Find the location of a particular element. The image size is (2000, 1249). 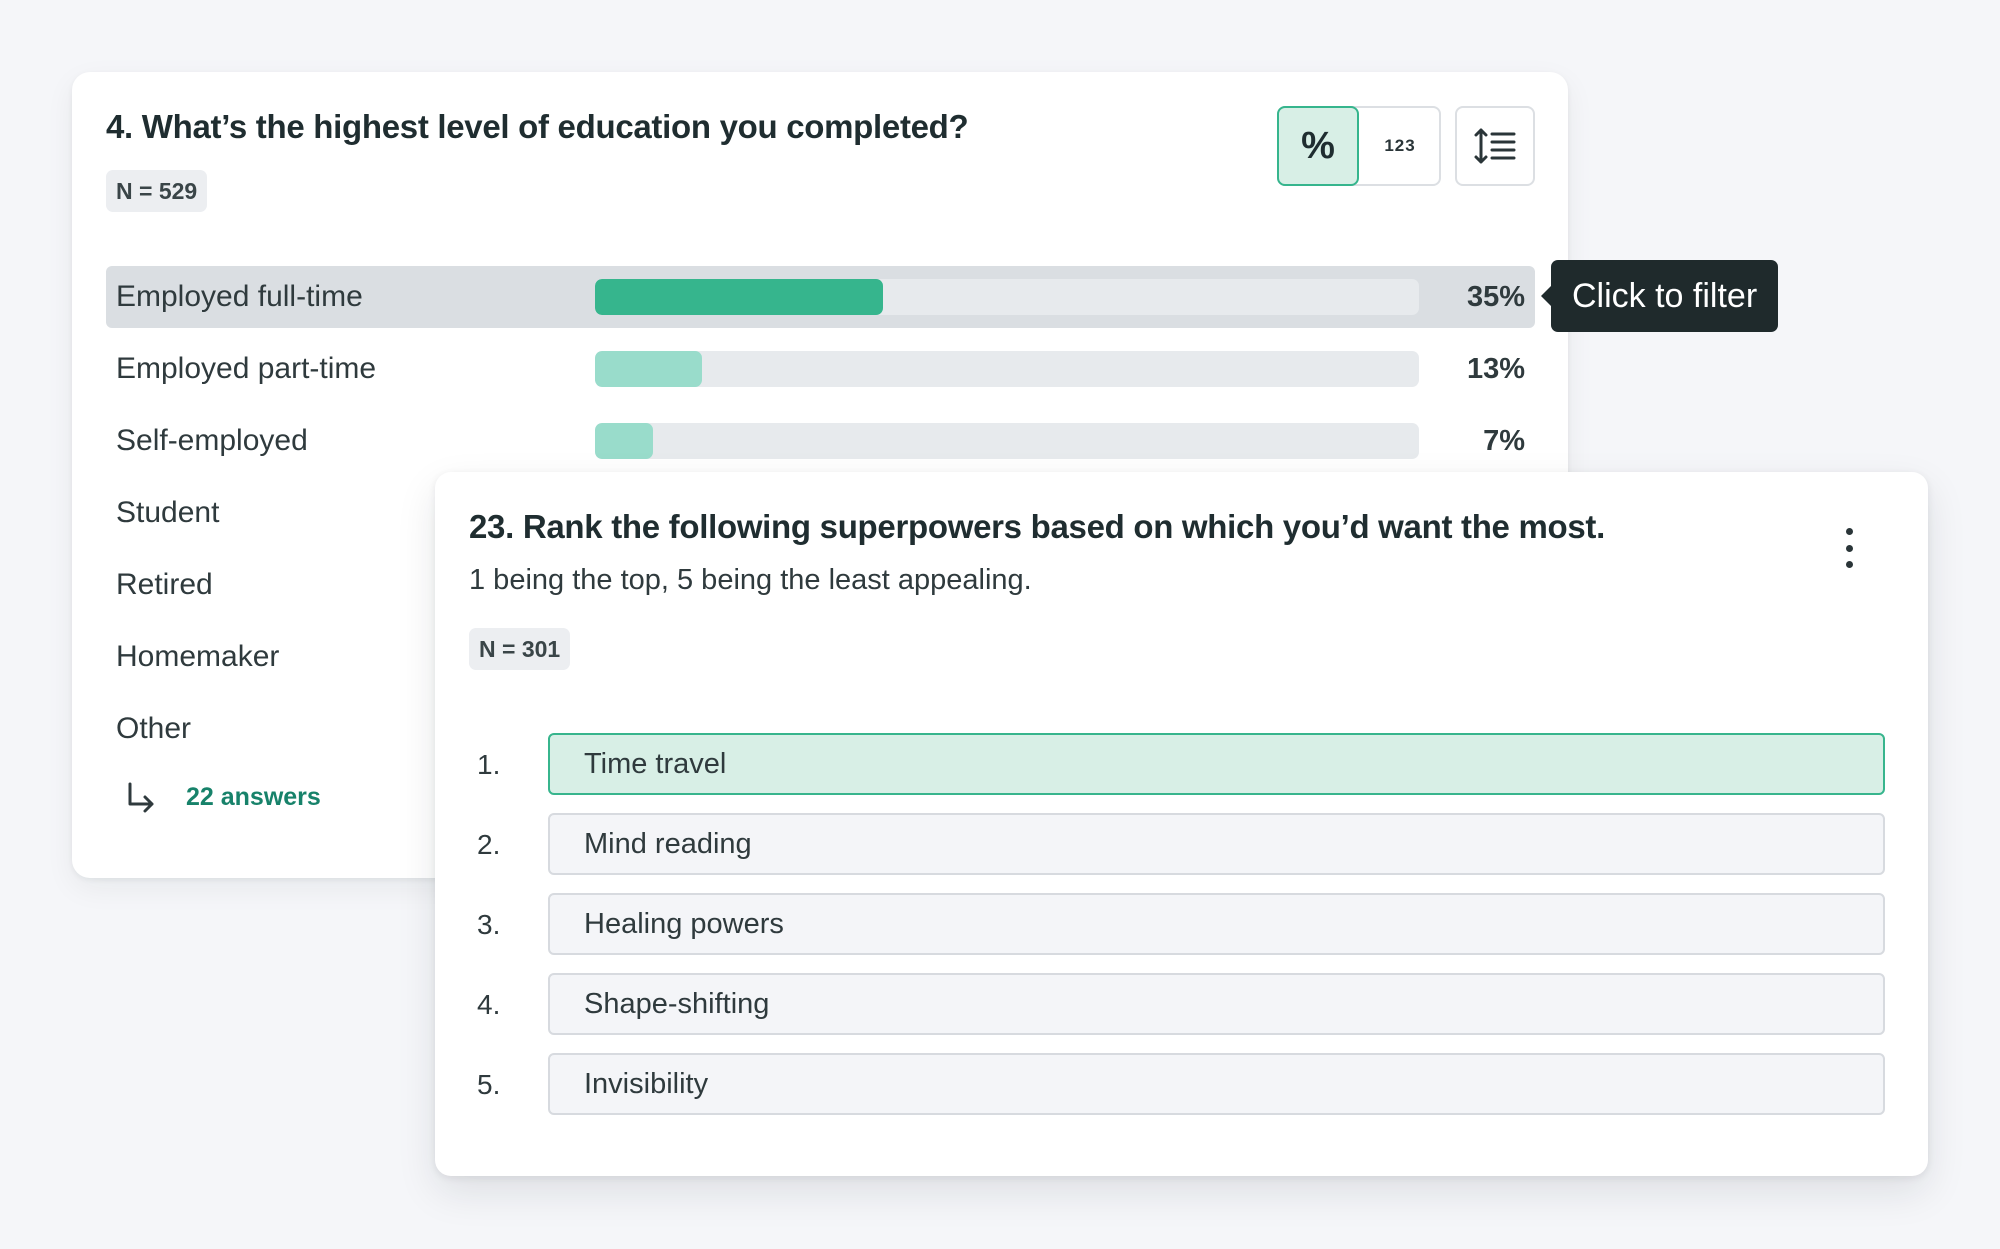

sort-lines-icon is located at coordinates (1495, 146).